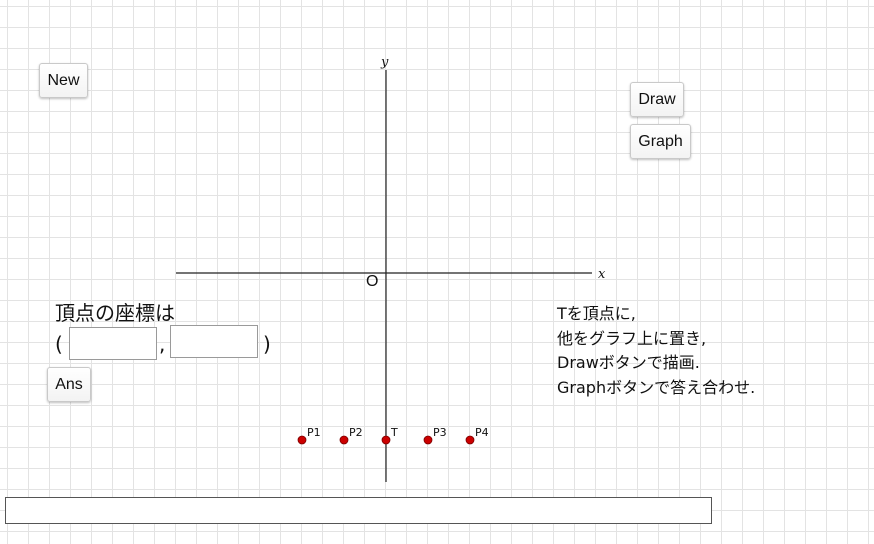 The image size is (874, 544). What do you see at coordinates (214, 341) in the screenshot?
I see `vertex-y-input` at bounding box center [214, 341].